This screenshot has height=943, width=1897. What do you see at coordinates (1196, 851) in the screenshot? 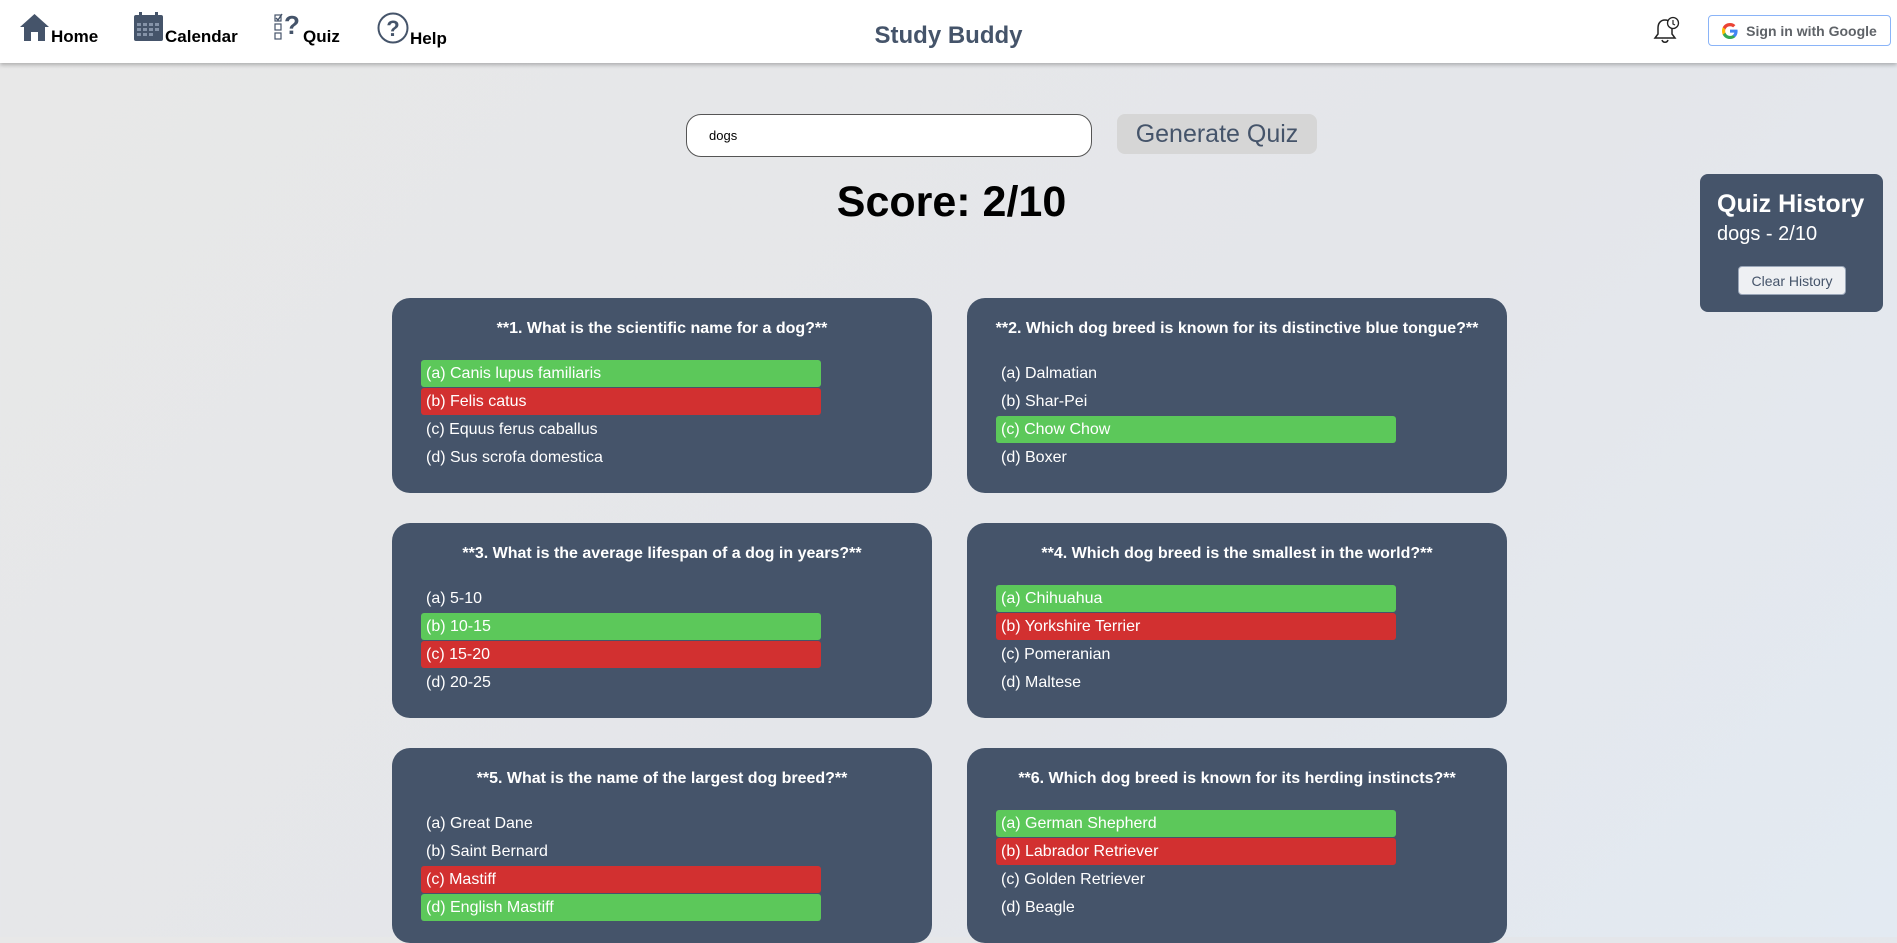
I see `answer-option: (b) Labrador Retriever` at bounding box center [1196, 851].